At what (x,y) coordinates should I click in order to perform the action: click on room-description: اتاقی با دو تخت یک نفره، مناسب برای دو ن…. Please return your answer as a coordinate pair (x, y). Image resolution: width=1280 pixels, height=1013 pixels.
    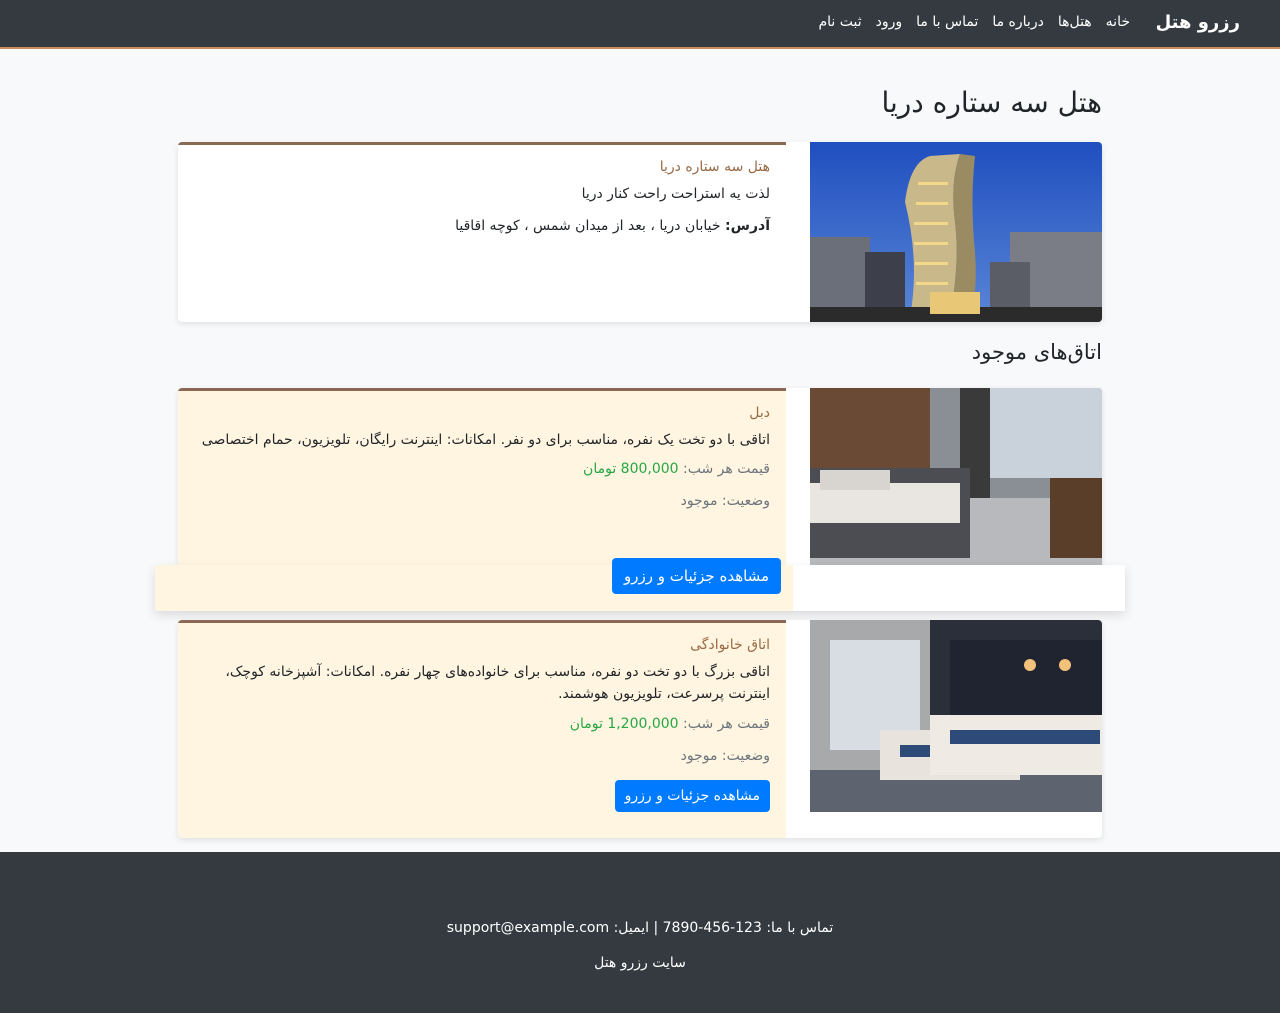
    Looking at the image, I should click on (485, 440).